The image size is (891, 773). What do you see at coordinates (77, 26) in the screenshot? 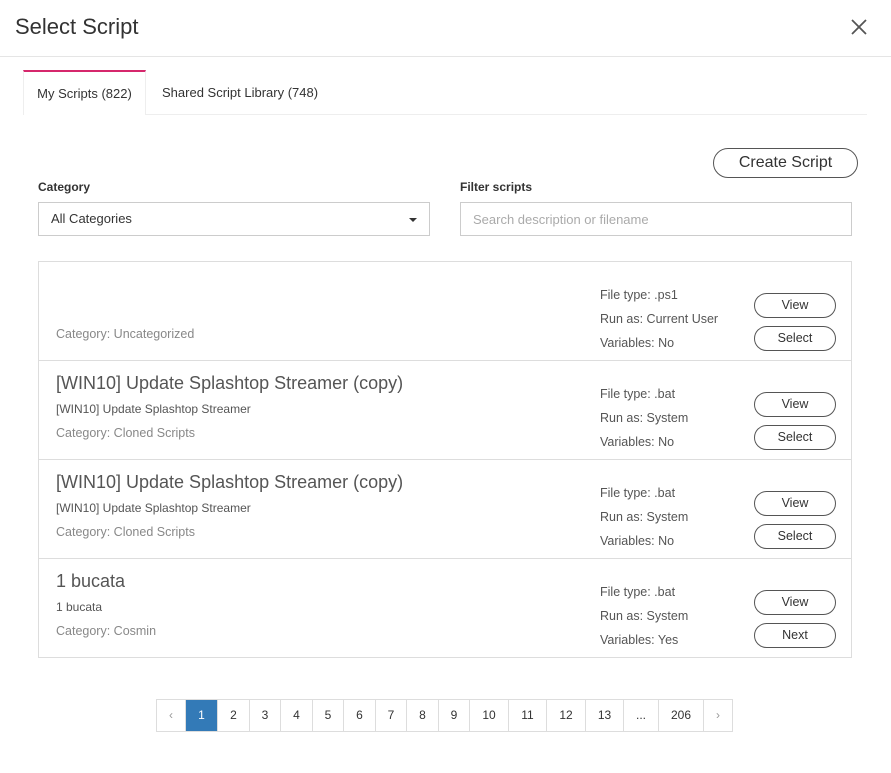
I see `modal-title: Select Script` at bounding box center [77, 26].